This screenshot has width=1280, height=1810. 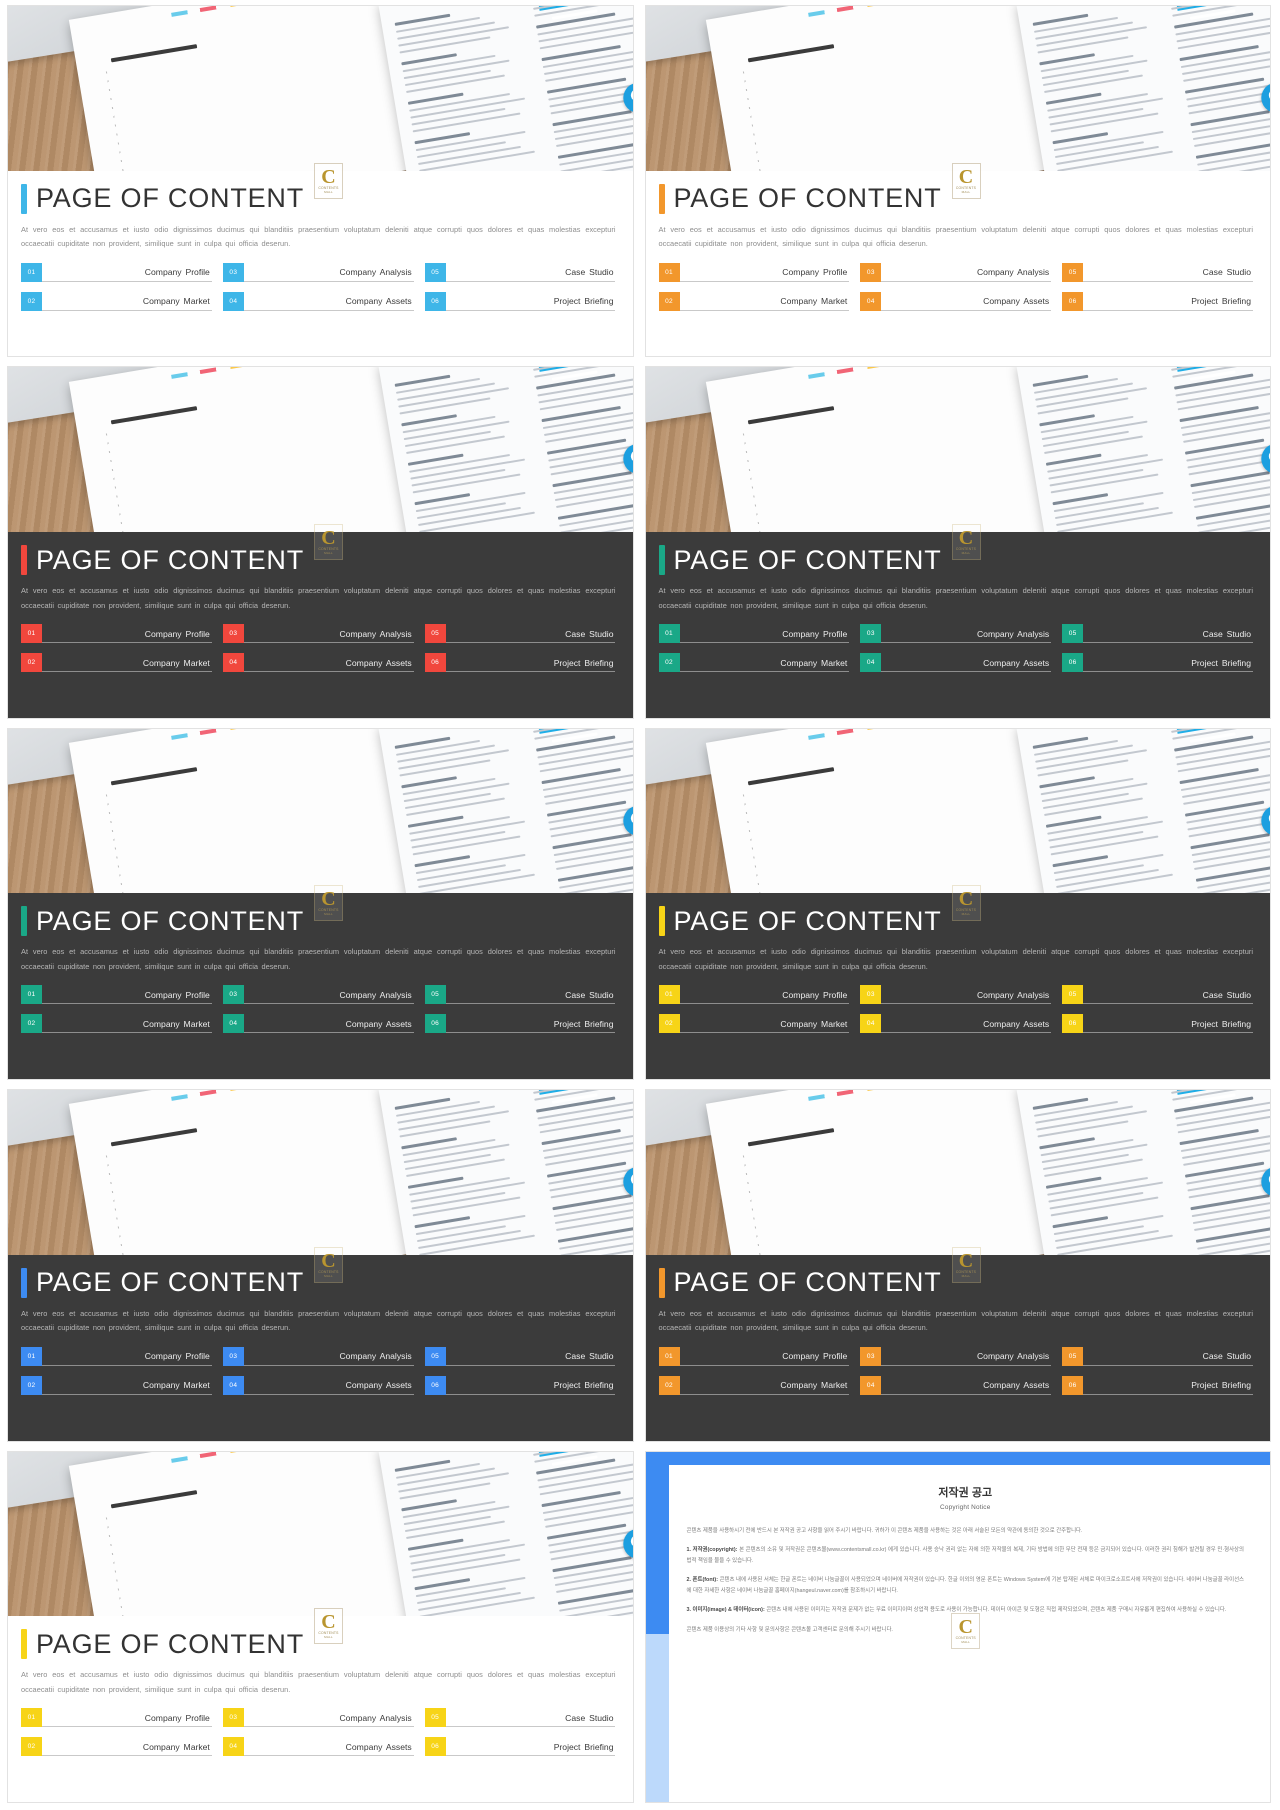 I want to click on content-item-label: Company Profile, so click(x=764, y=274).